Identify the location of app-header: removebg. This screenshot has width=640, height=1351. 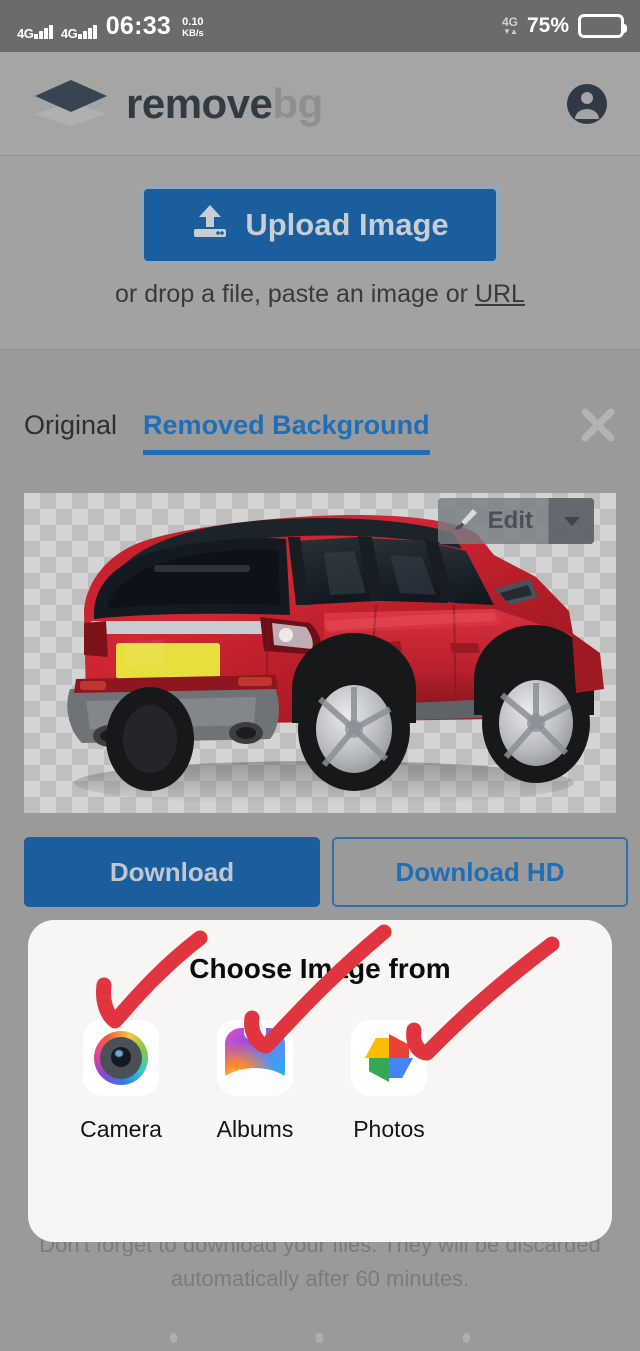
(320, 104).